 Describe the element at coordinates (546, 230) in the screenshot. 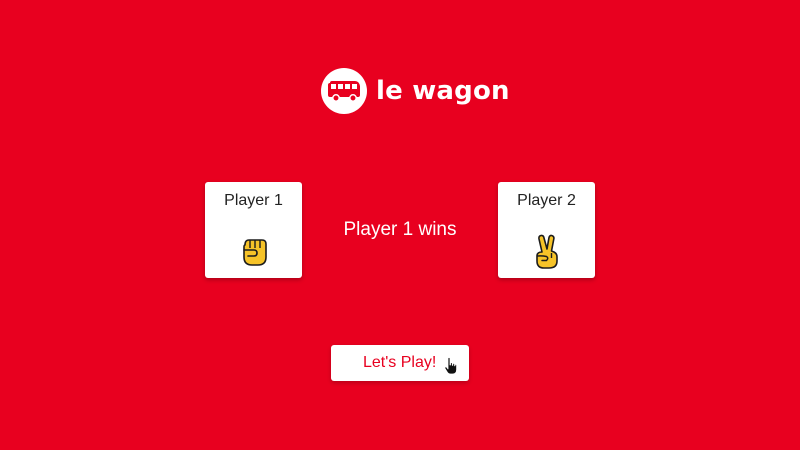

I see `player-2-card: Player 2` at that location.